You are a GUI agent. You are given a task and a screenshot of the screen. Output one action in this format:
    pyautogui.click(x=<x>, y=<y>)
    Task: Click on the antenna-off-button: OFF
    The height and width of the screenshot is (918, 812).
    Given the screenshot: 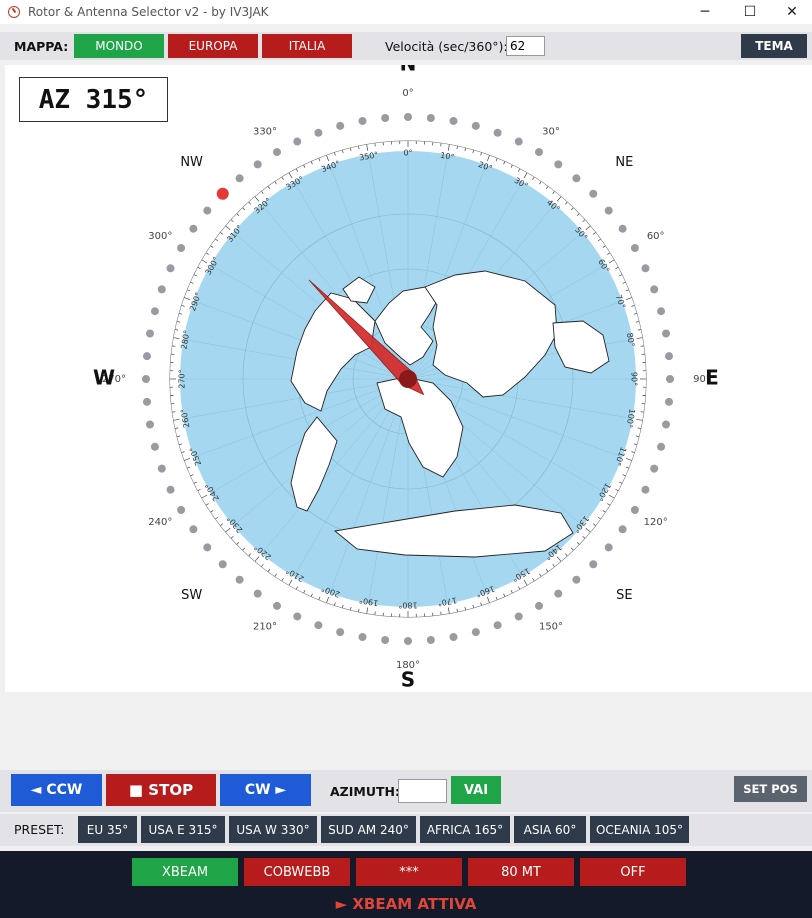 What is the action you would take?
    pyautogui.click(x=633, y=872)
    